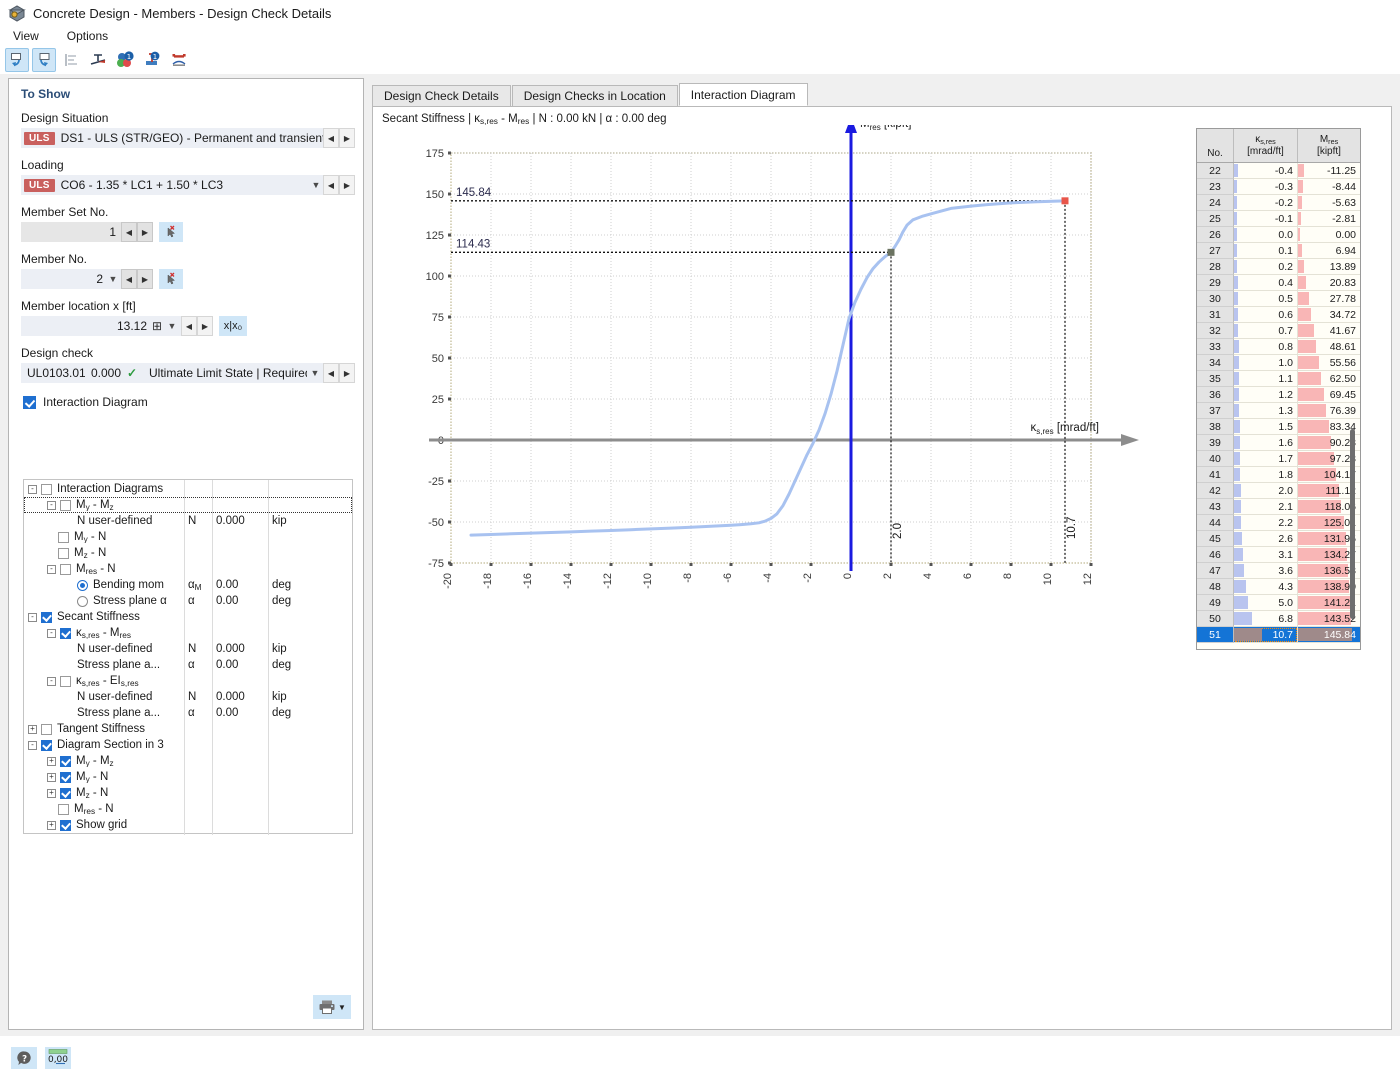 This screenshot has height=1080, width=1400. Describe the element at coordinates (1266, 491) in the screenshot. I see `table-cell-ks: 2.0` at that location.